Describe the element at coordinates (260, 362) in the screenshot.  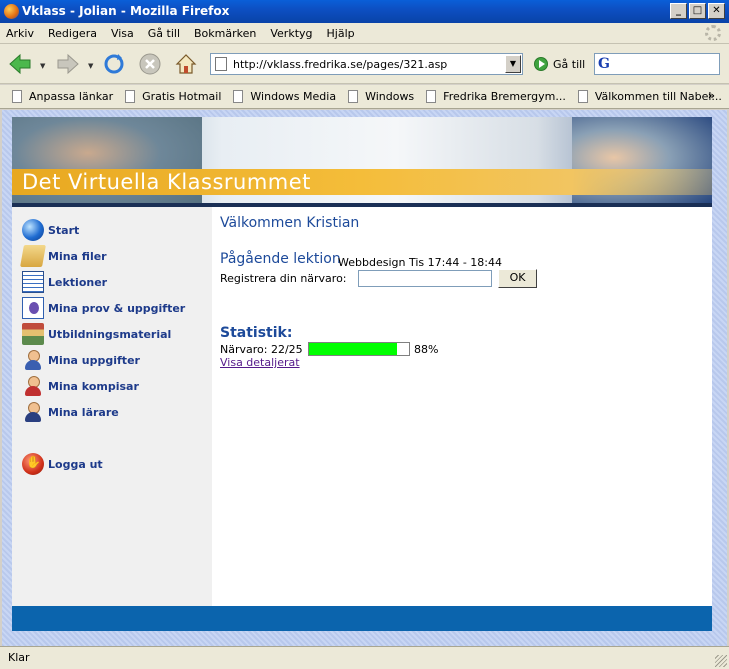
I see `show-details-link: Visa detaljerat` at that location.